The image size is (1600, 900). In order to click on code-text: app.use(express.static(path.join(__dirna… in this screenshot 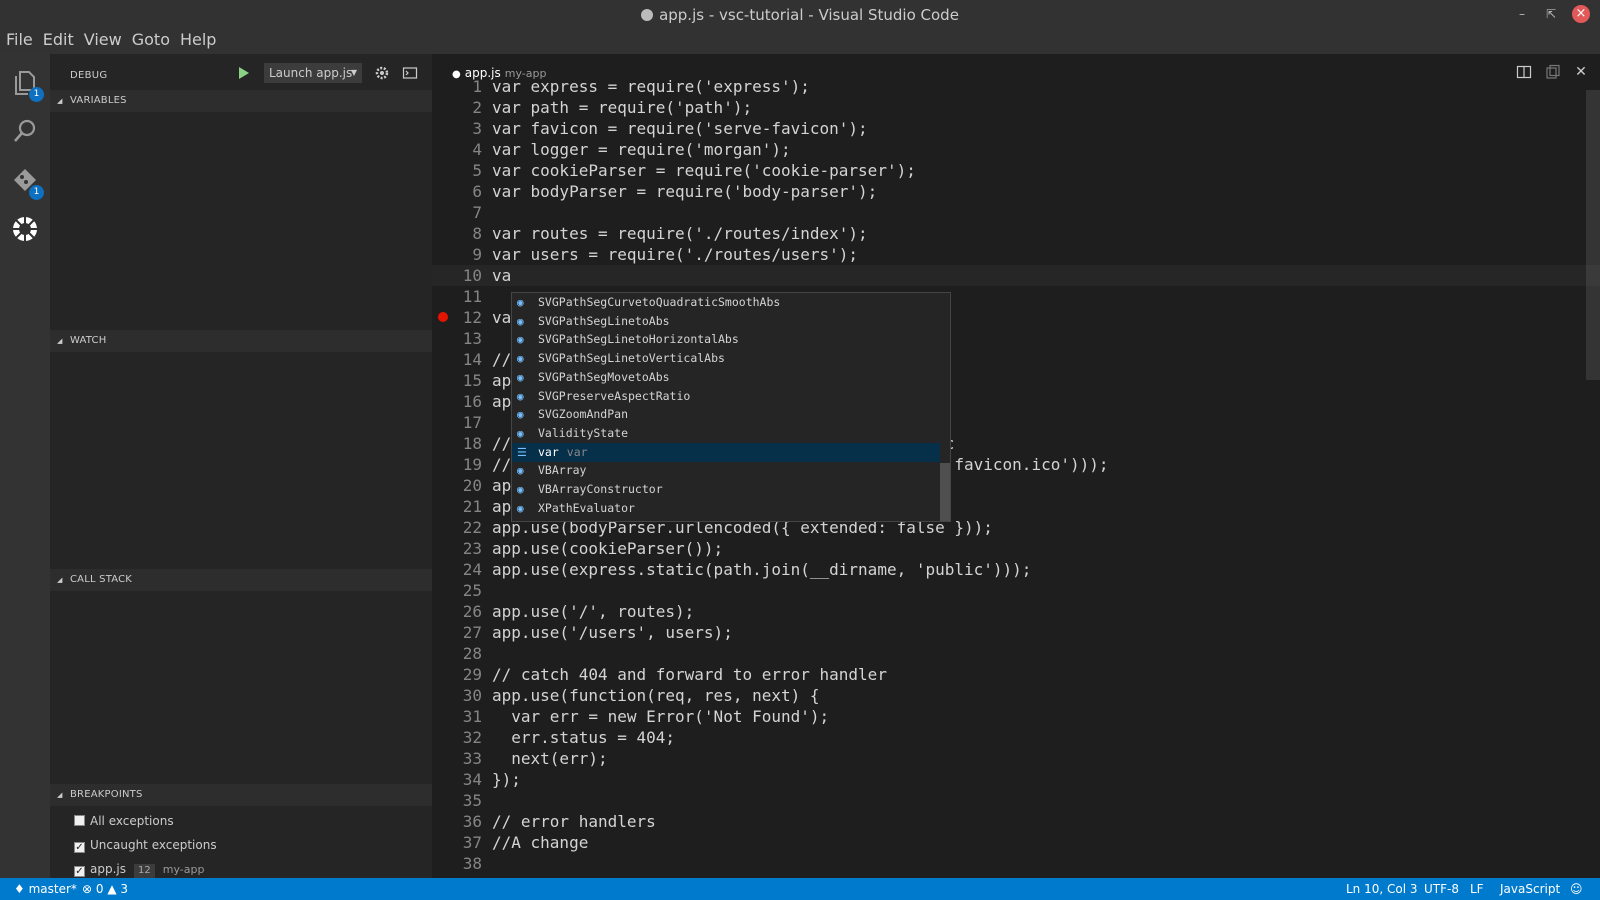, I will do `click(762, 569)`.